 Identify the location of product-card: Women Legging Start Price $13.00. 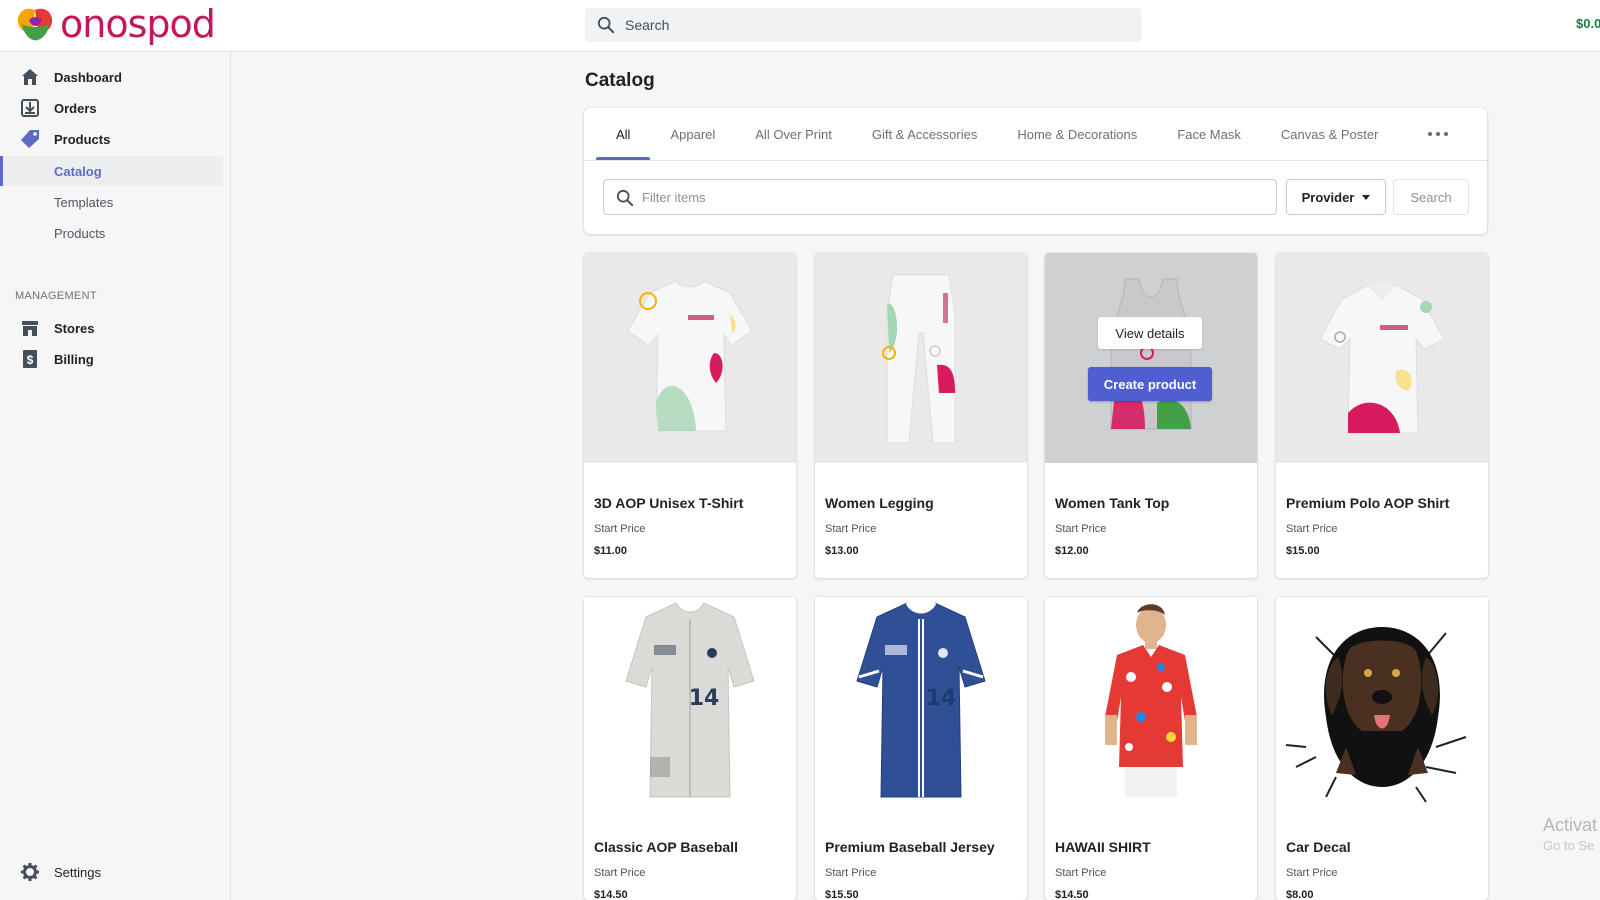
(921, 415).